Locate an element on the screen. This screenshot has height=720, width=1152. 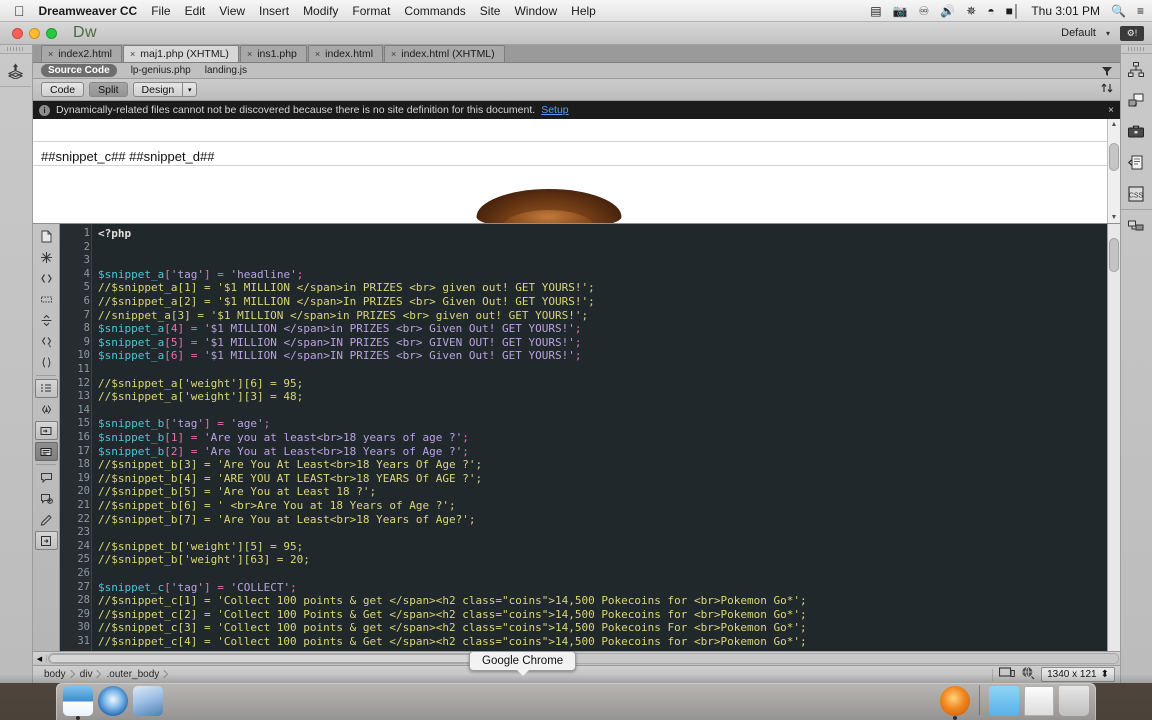
code-line: //$snippet_b['weight'][5] = 95; is located at coordinates (200, 546).